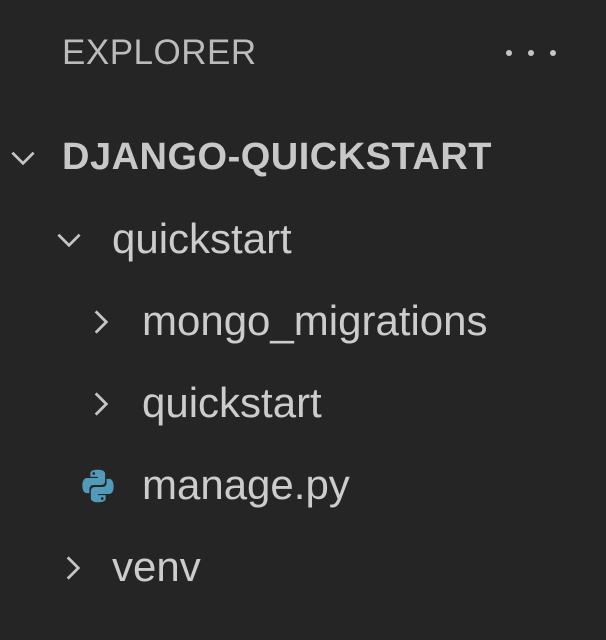 The width and height of the screenshot is (606, 640). I want to click on more-actions-button, so click(531, 53).